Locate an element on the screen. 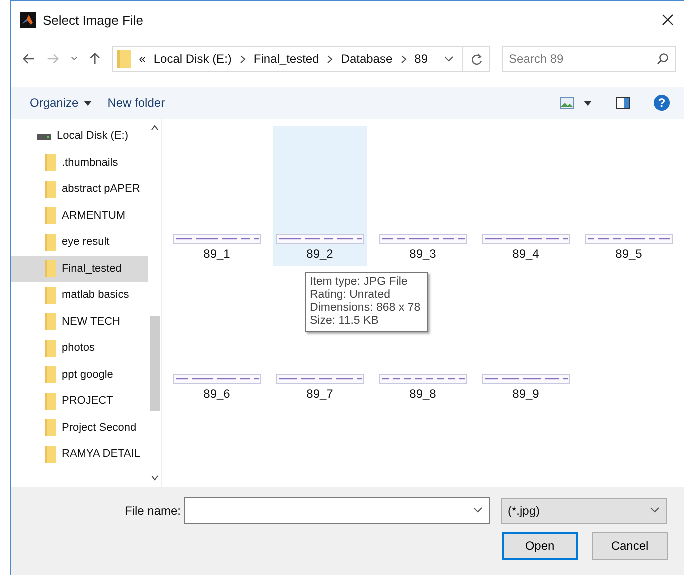  file-item: 89_3 is located at coordinates (423, 250).